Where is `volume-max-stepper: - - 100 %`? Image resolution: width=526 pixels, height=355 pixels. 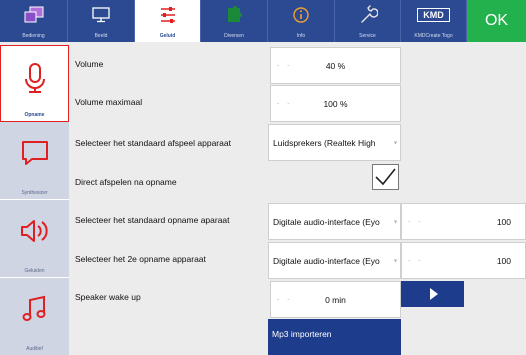 volume-max-stepper: - - 100 % is located at coordinates (335, 103).